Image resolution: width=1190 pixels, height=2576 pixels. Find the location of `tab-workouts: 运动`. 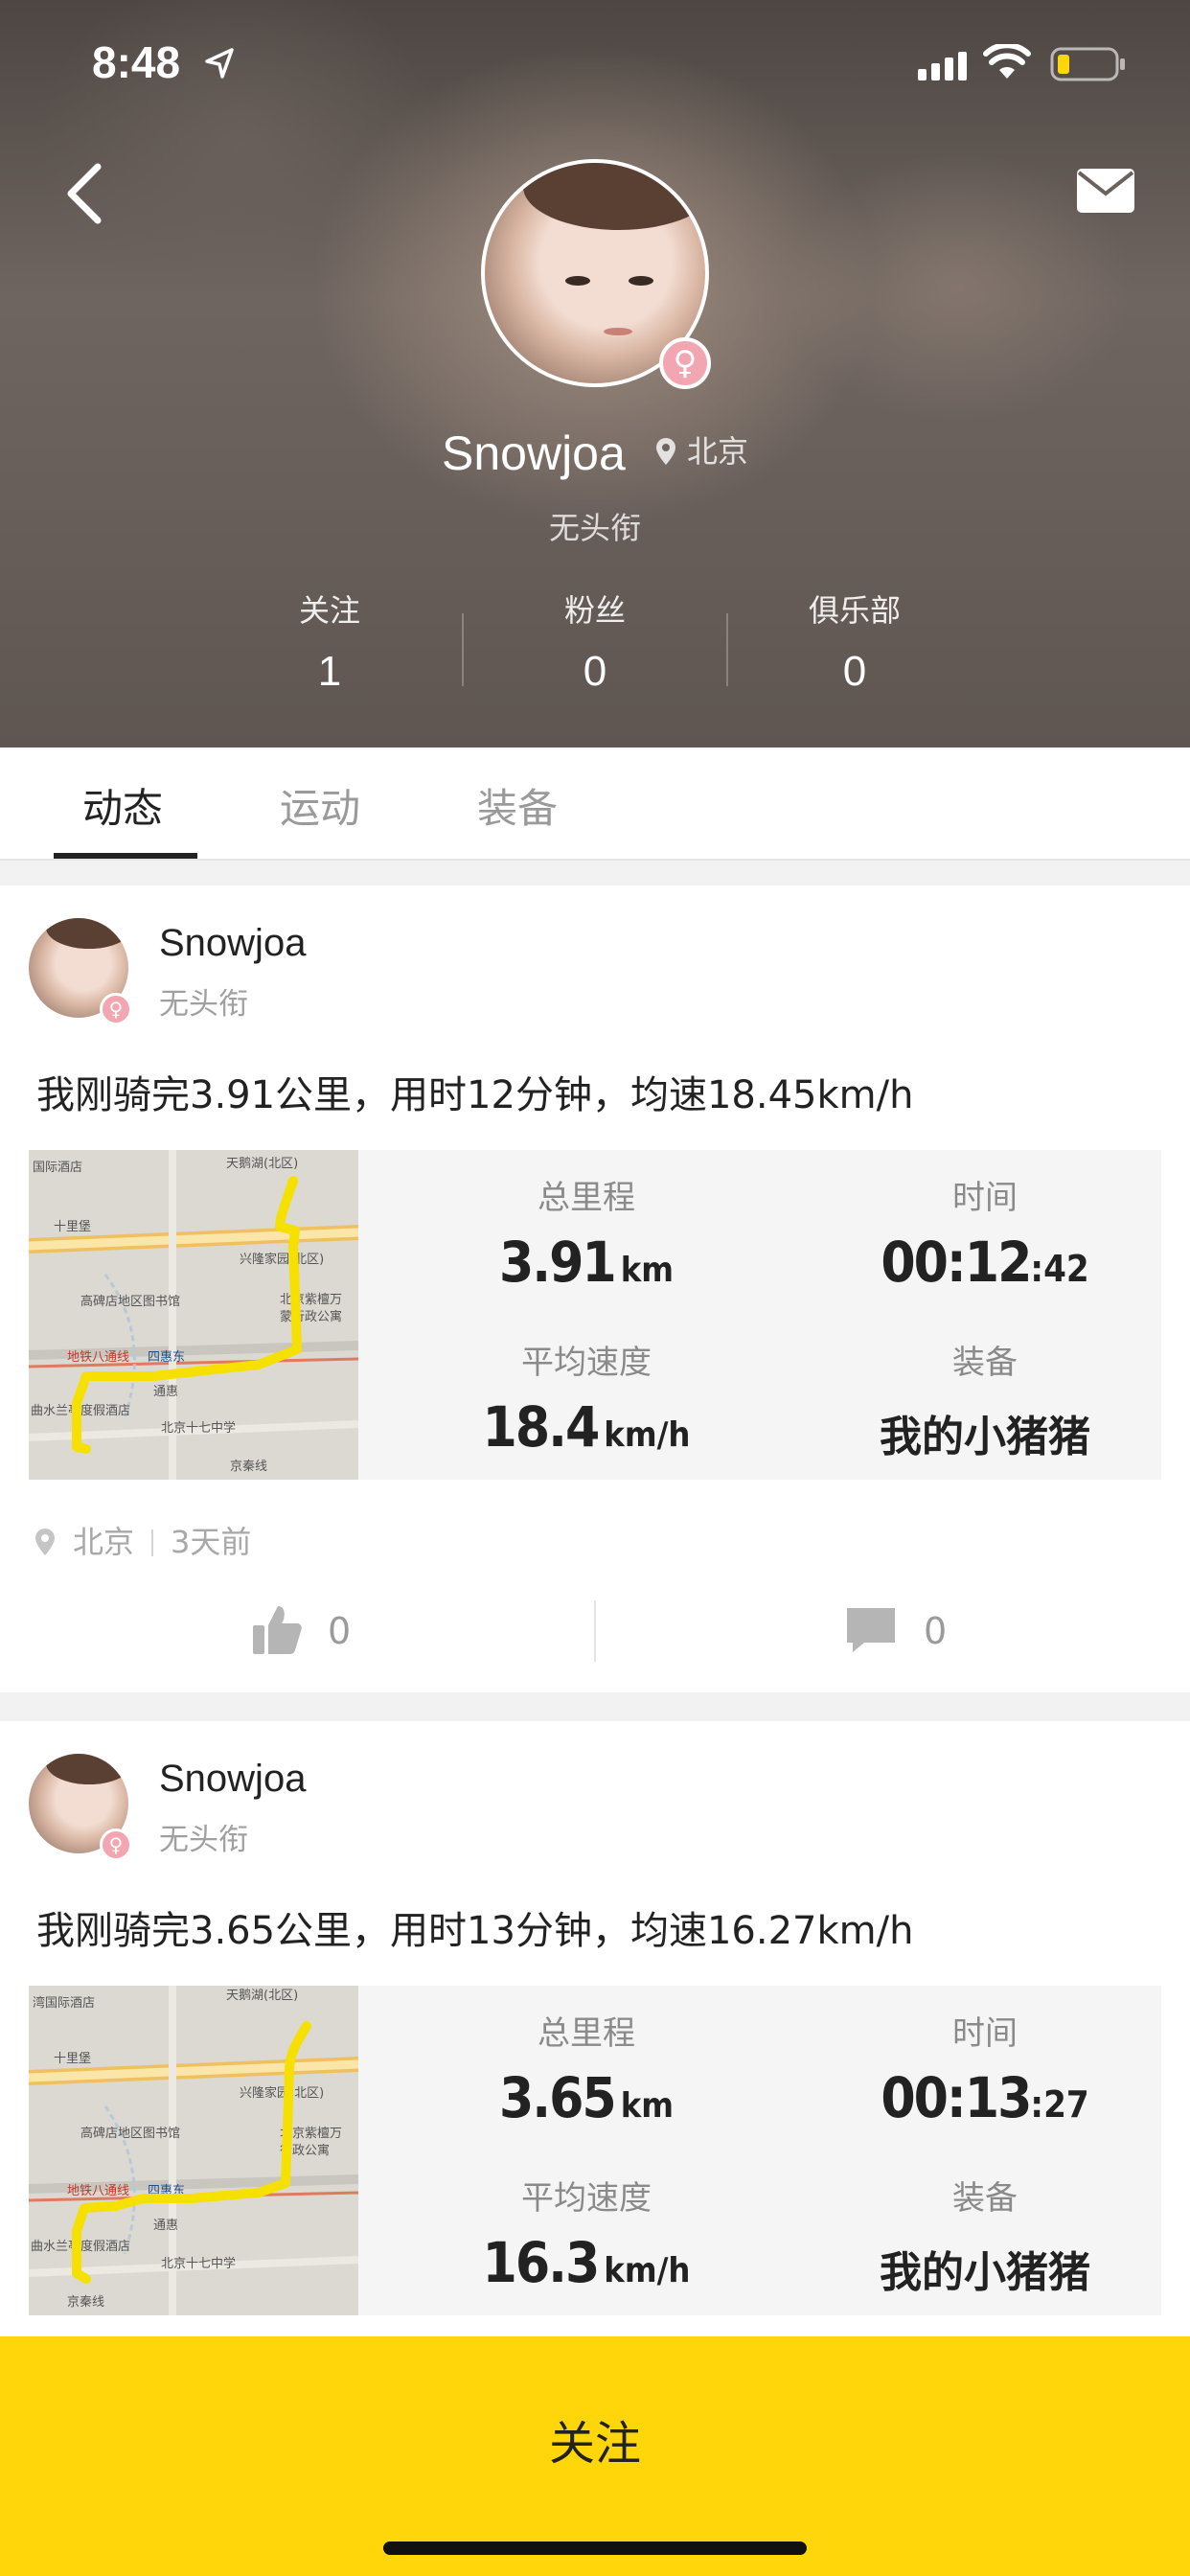

tab-workouts: 运动 is located at coordinates (320, 805).